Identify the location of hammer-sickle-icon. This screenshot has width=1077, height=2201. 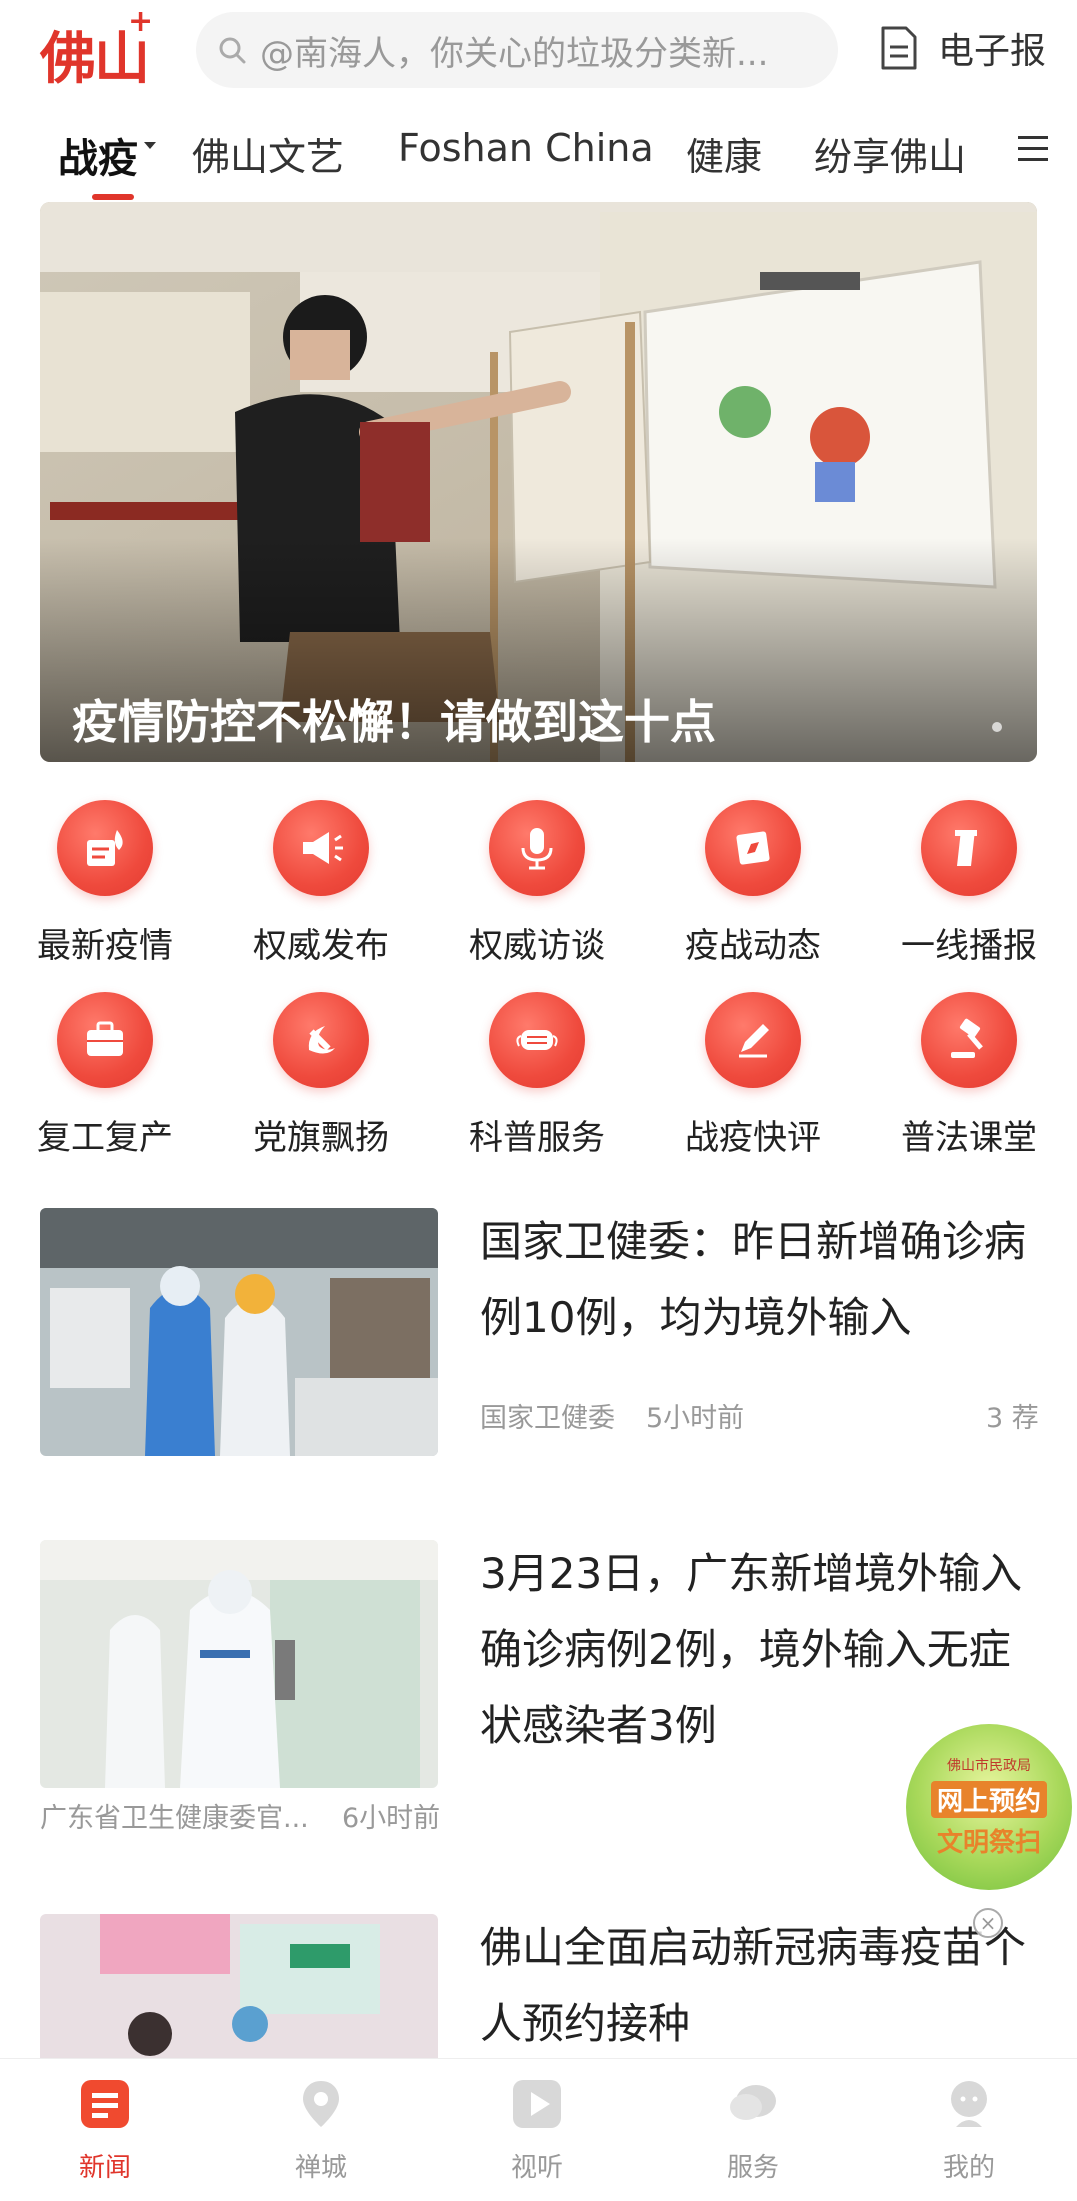
(321, 1040).